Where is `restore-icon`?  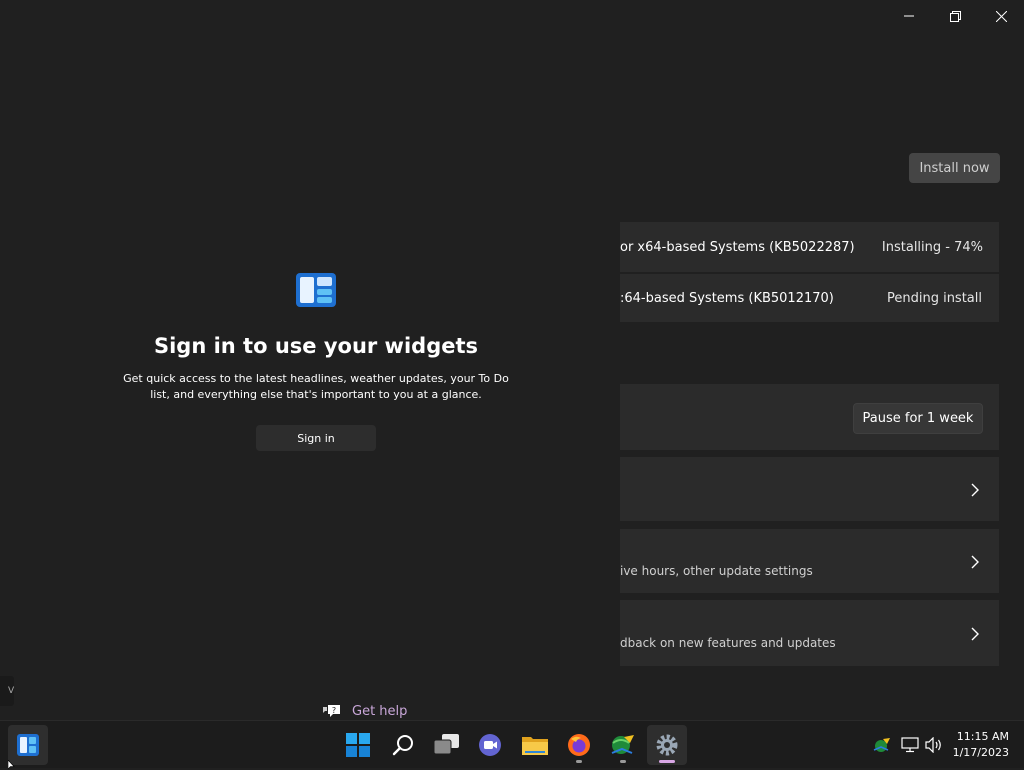 restore-icon is located at coordinates (955, 16).